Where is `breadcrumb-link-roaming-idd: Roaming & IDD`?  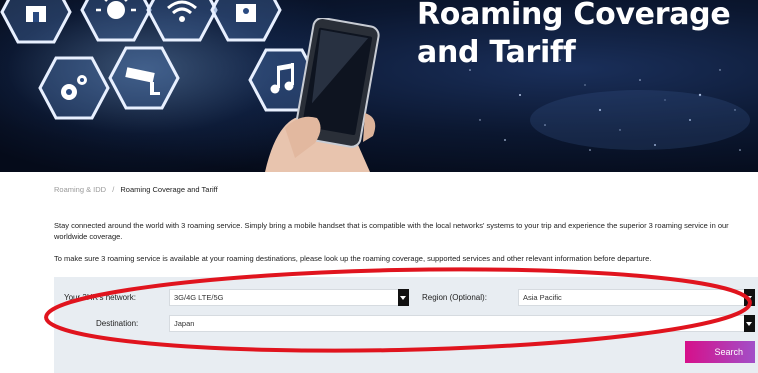
breadcrumb-link-roaming-idd: Roaming & IDD is located at coordinates (80, 189).